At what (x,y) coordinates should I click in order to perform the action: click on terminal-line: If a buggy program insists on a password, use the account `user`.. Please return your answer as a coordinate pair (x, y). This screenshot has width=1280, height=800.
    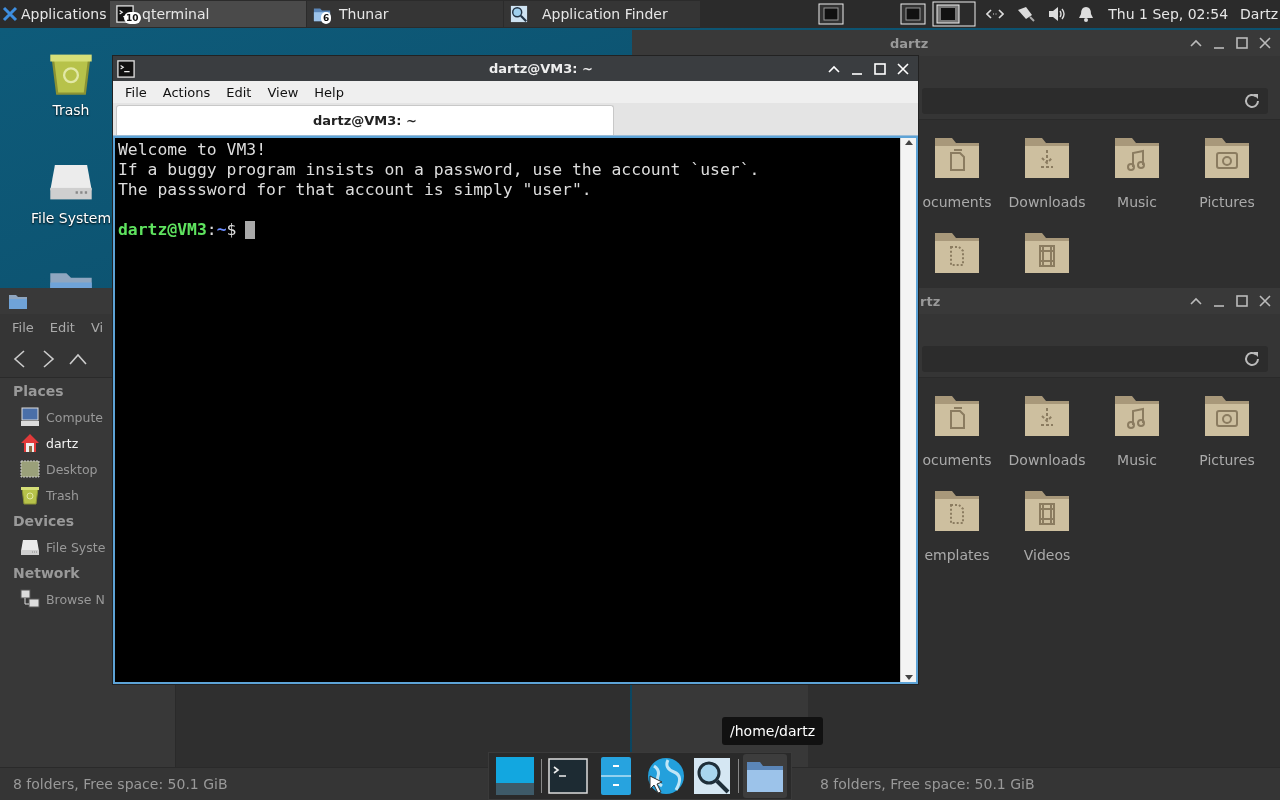
    Looking at the image, I should click on (439, 170).